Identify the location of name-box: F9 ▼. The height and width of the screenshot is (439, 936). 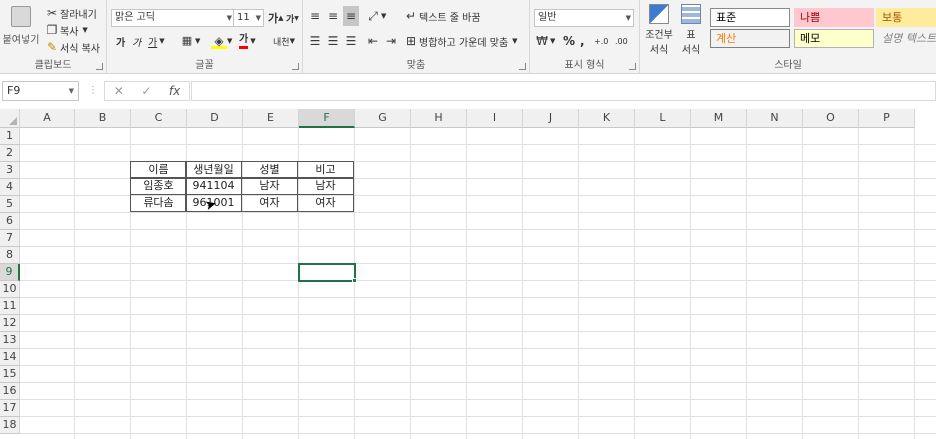
(40, 91).